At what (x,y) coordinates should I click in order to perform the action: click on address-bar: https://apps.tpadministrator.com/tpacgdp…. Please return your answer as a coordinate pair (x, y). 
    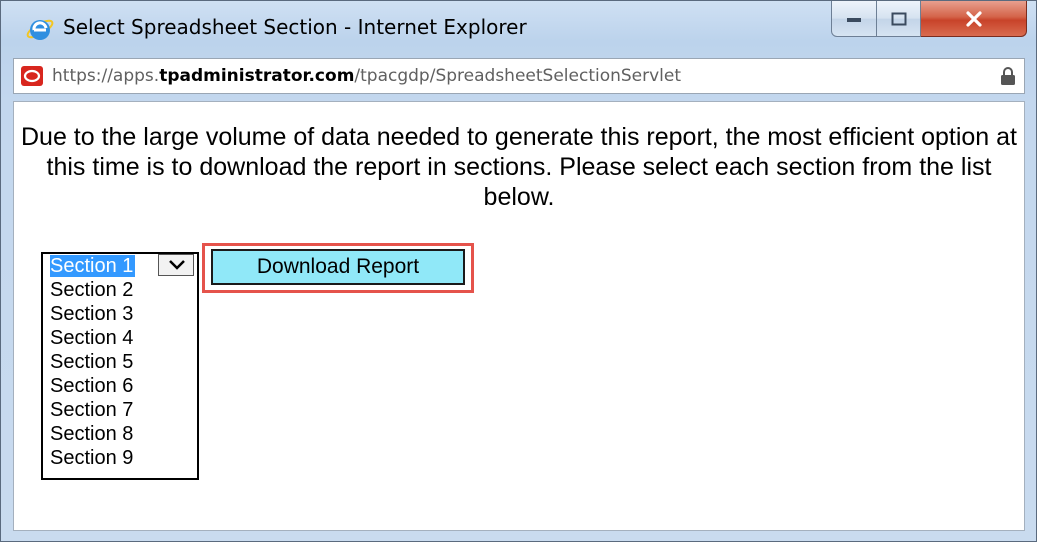
    Looking at the image, I should click on (519, 76).